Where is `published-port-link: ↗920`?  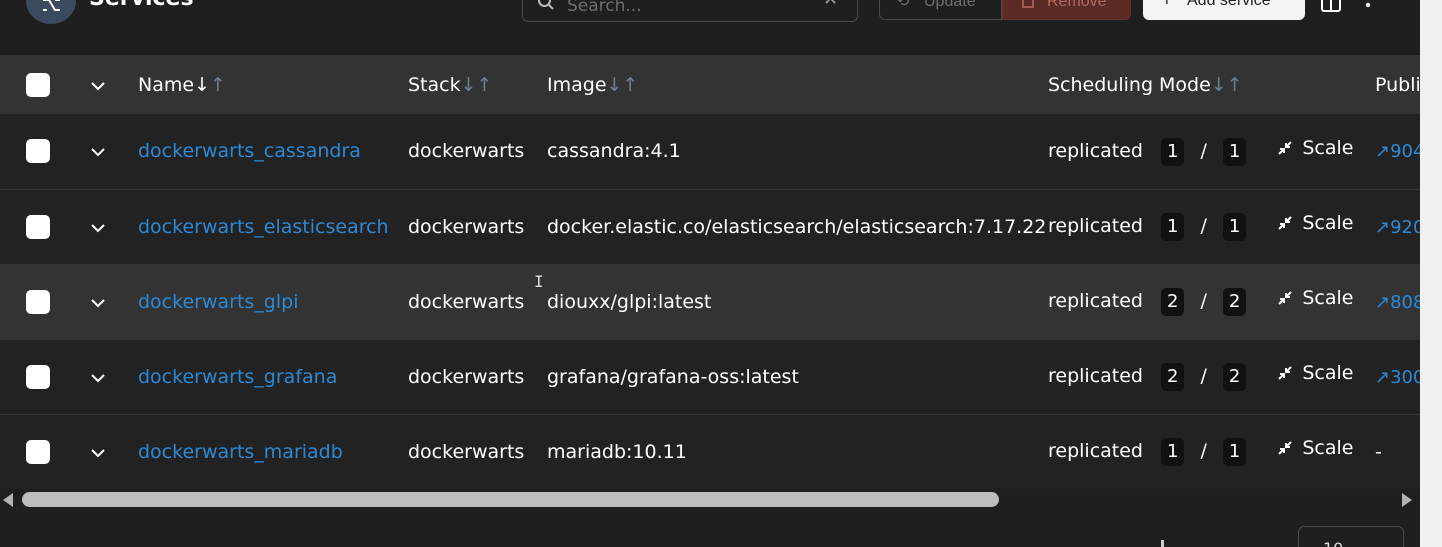 published-port-link: ↗920 is located at coordinates (1397, 227).